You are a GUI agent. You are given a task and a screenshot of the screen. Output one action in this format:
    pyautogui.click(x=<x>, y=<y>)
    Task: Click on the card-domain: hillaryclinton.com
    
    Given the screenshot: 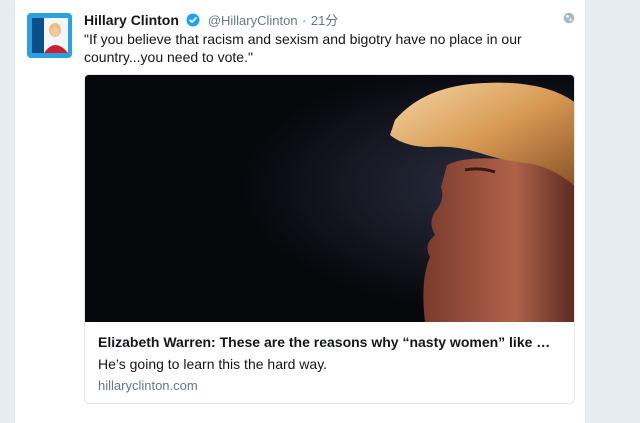 What is the action you would take?
    pyautogui.click(x=148, y=385)
    